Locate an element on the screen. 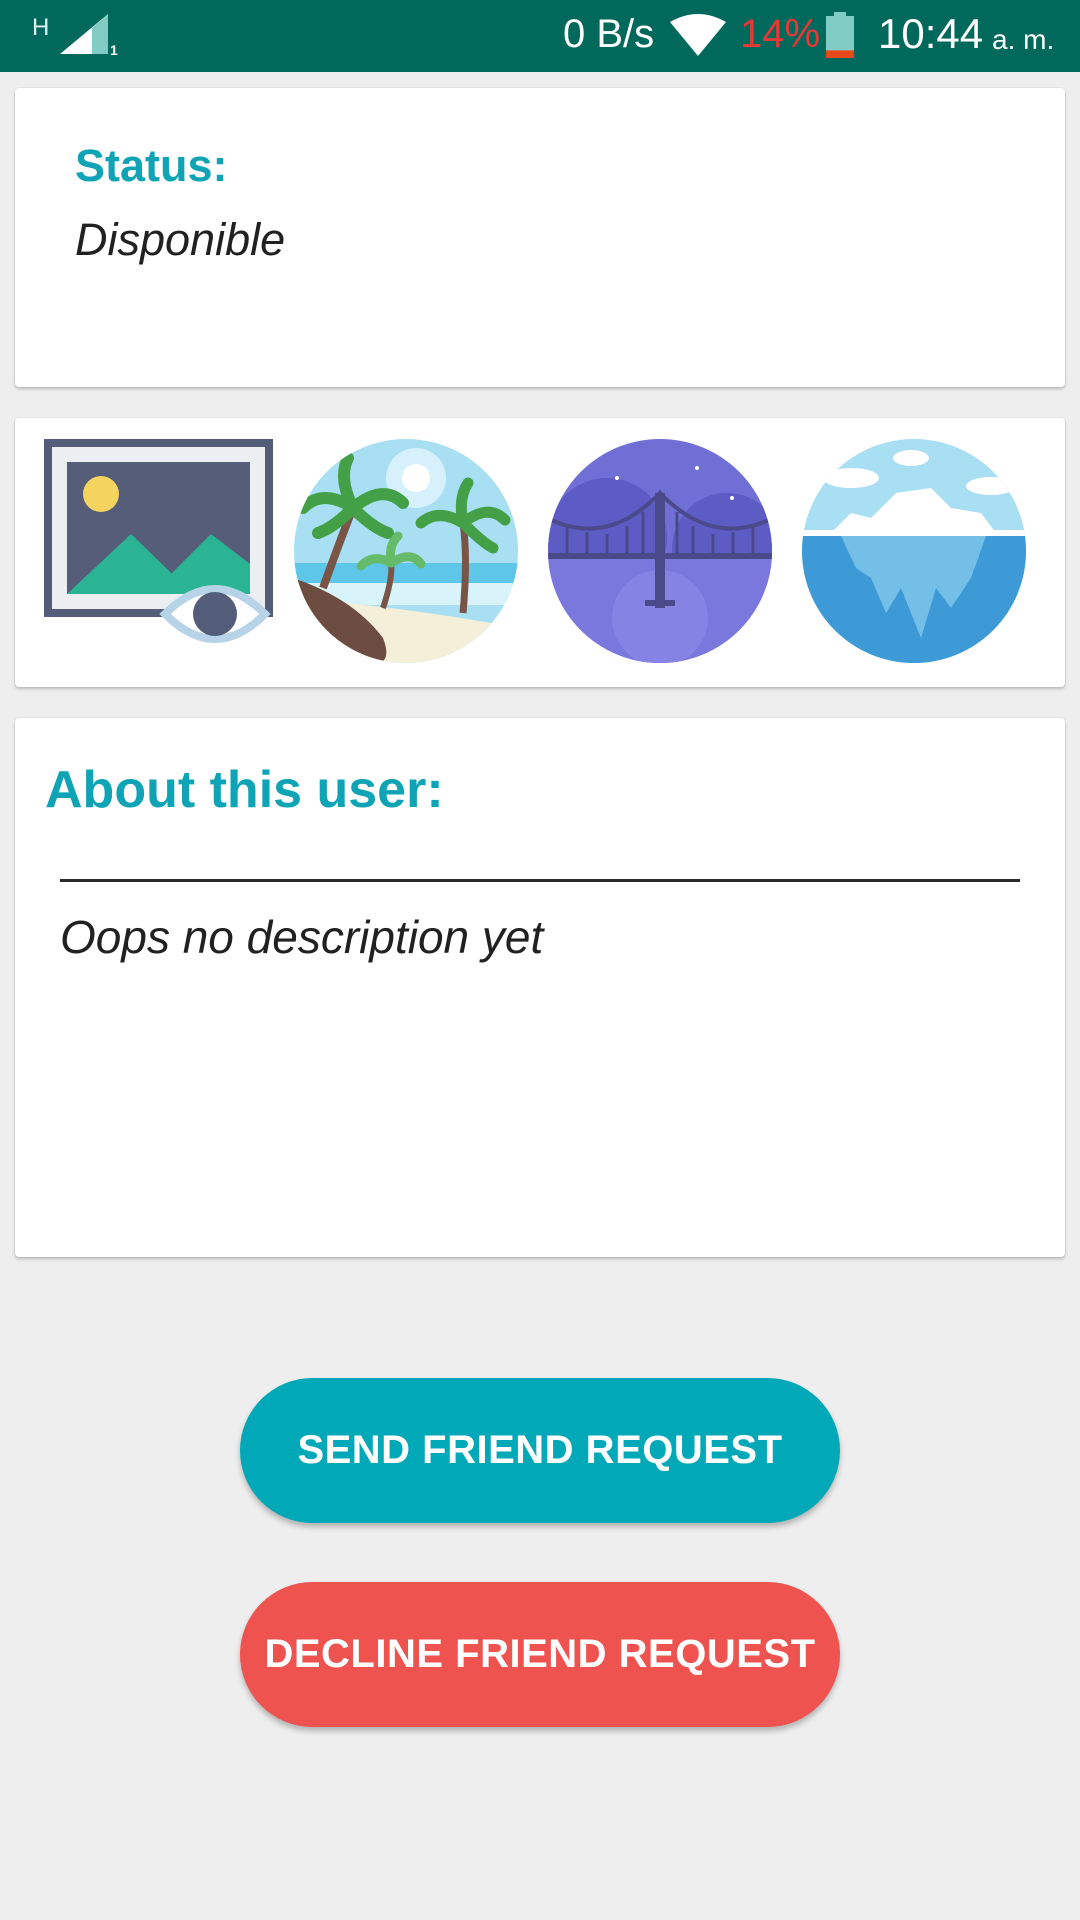 The image size is (1080, 1920). battery-percent: 14% is located at coordinates (780, 34).